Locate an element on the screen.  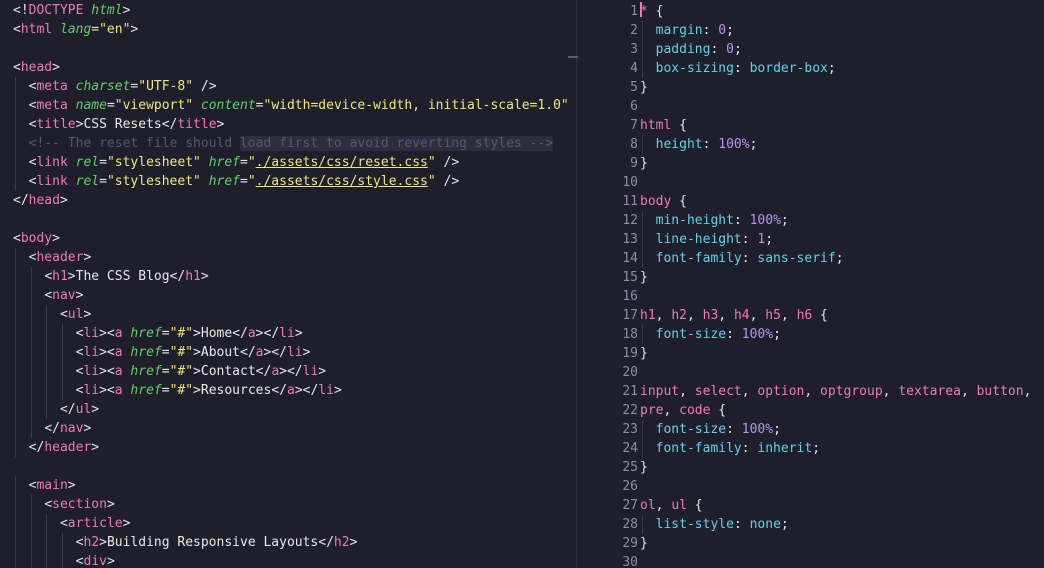
code-token: optgroup is located at coordinates (851, 391).